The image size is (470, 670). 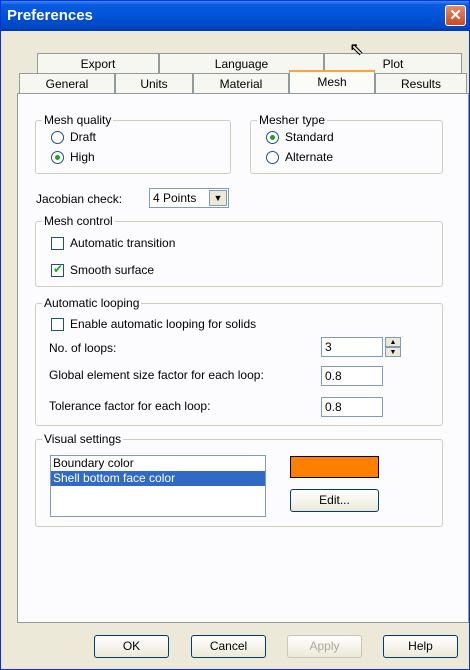 I want to click on list-item-boundary-color: Boundary color, so click(x=158, y=463).